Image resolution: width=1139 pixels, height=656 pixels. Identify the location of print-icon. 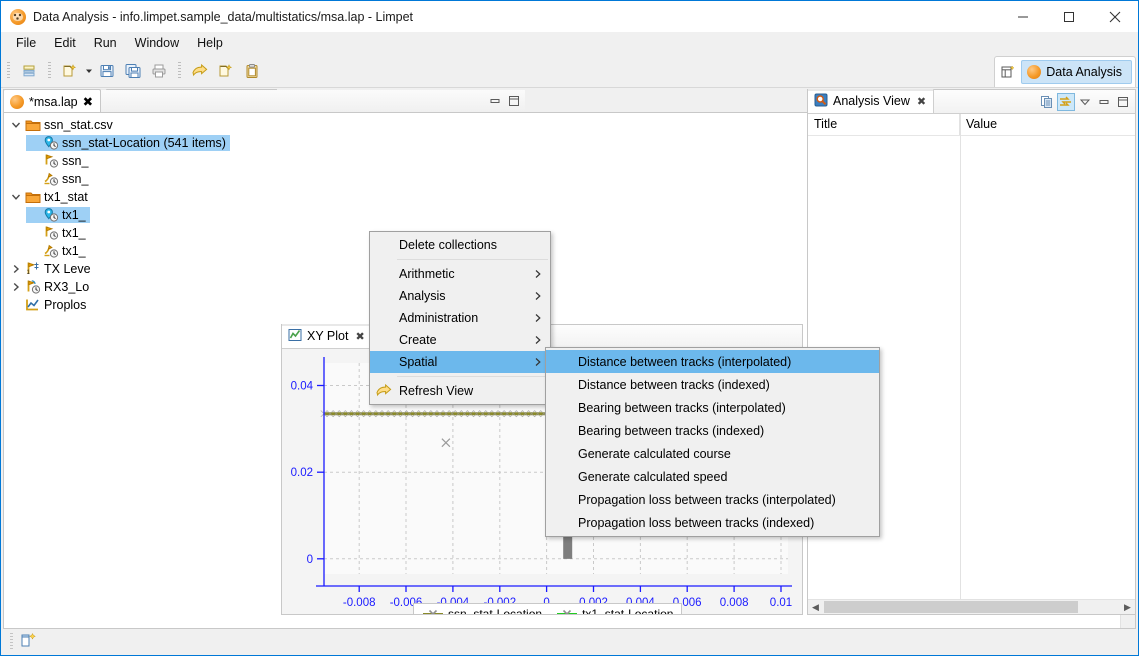
(159, 71).